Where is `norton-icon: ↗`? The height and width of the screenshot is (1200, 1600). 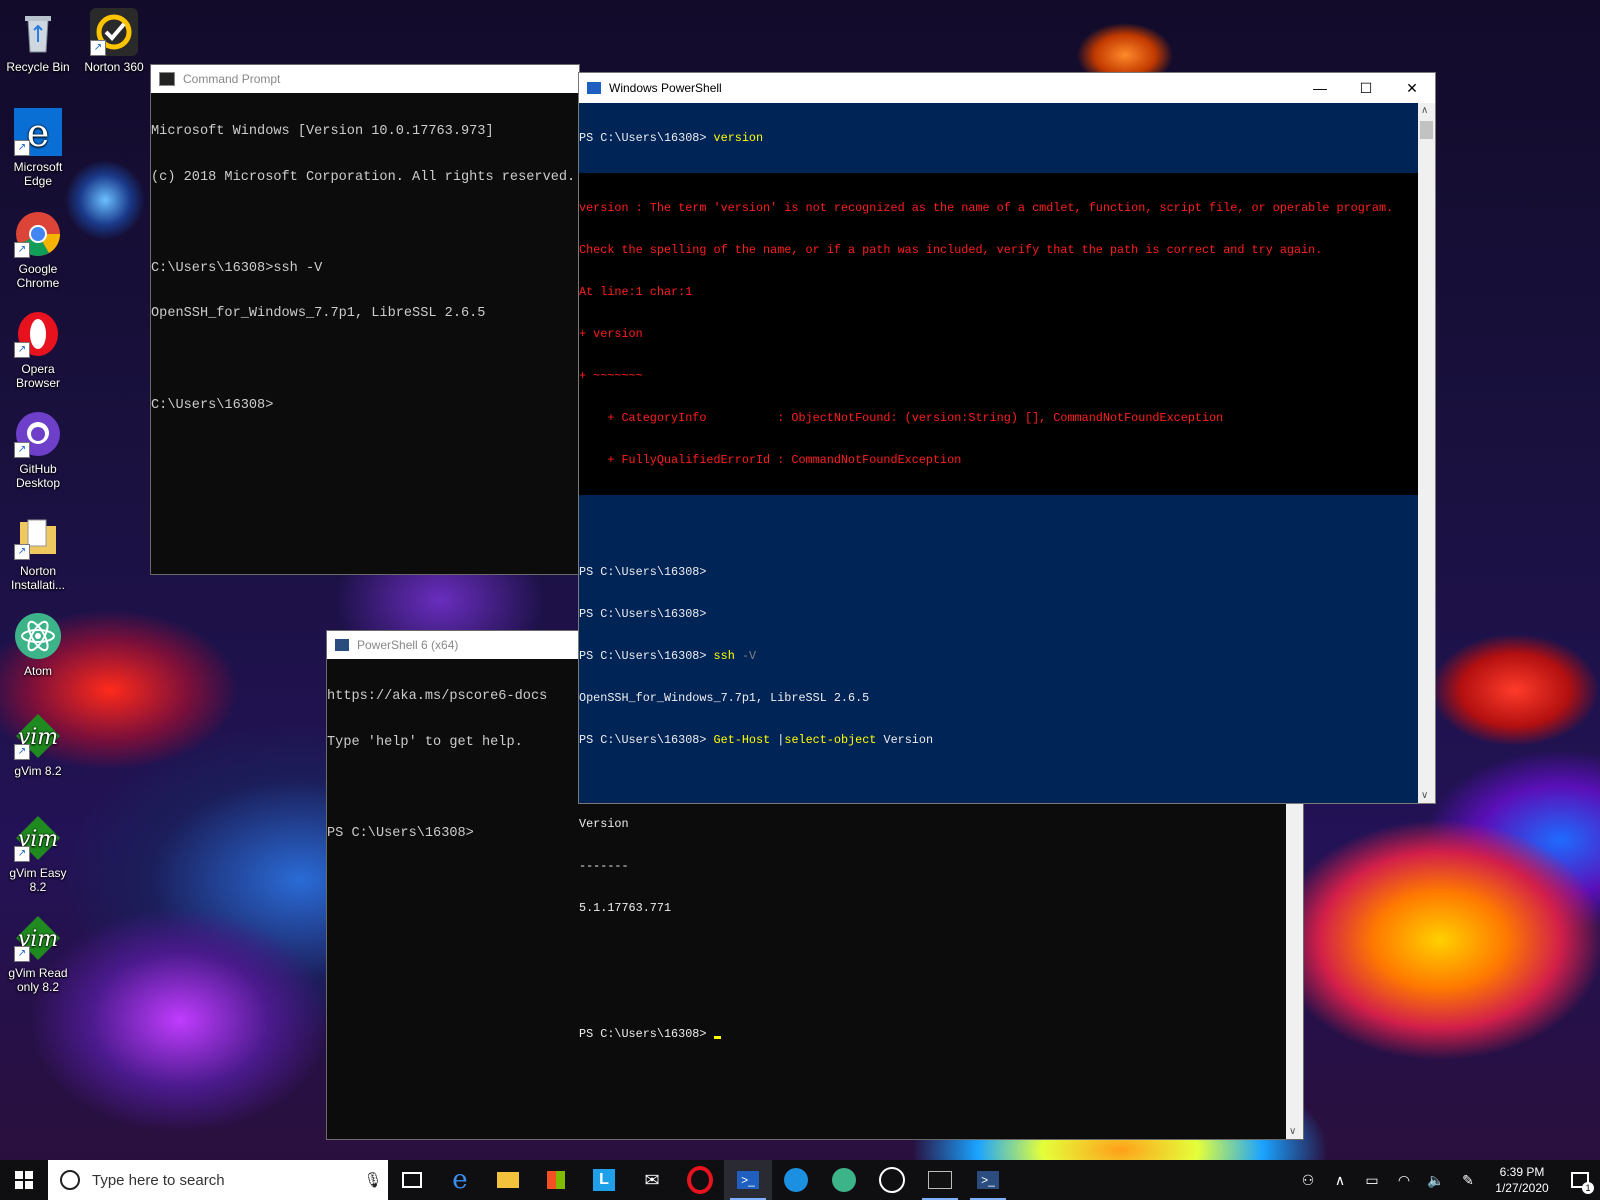
norton-icon: ↗ is located at coordinates (114, 32).